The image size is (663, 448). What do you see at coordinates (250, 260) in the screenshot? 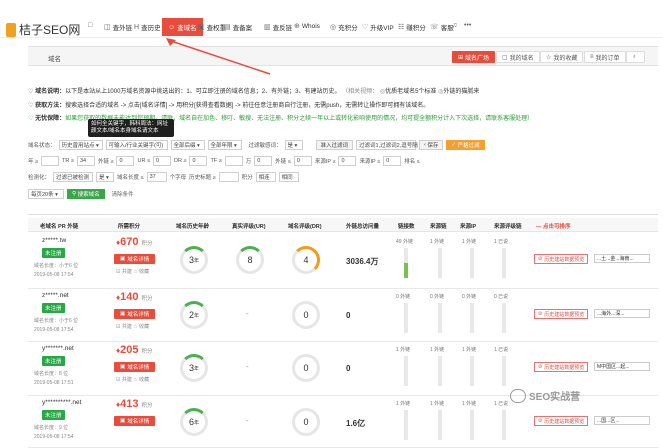
I see `ur-value: 8` at bounding box center [250, 260].